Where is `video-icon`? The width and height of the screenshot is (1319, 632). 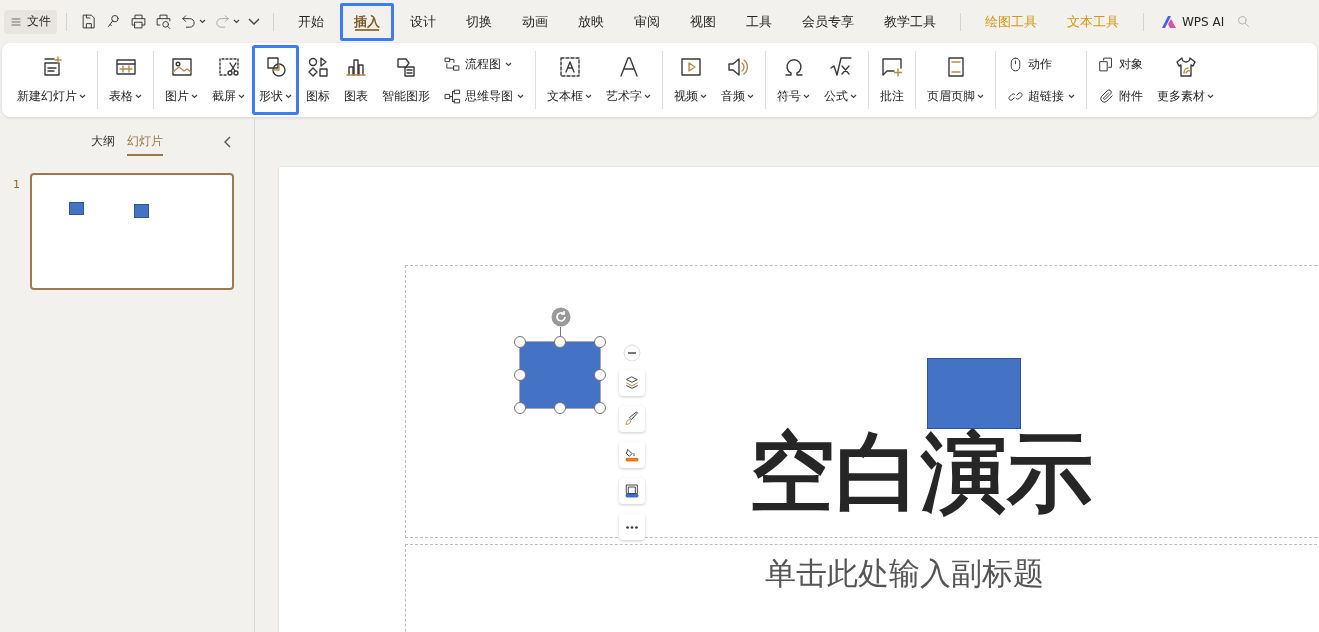
video-icon is located at coordinates (690, 67).